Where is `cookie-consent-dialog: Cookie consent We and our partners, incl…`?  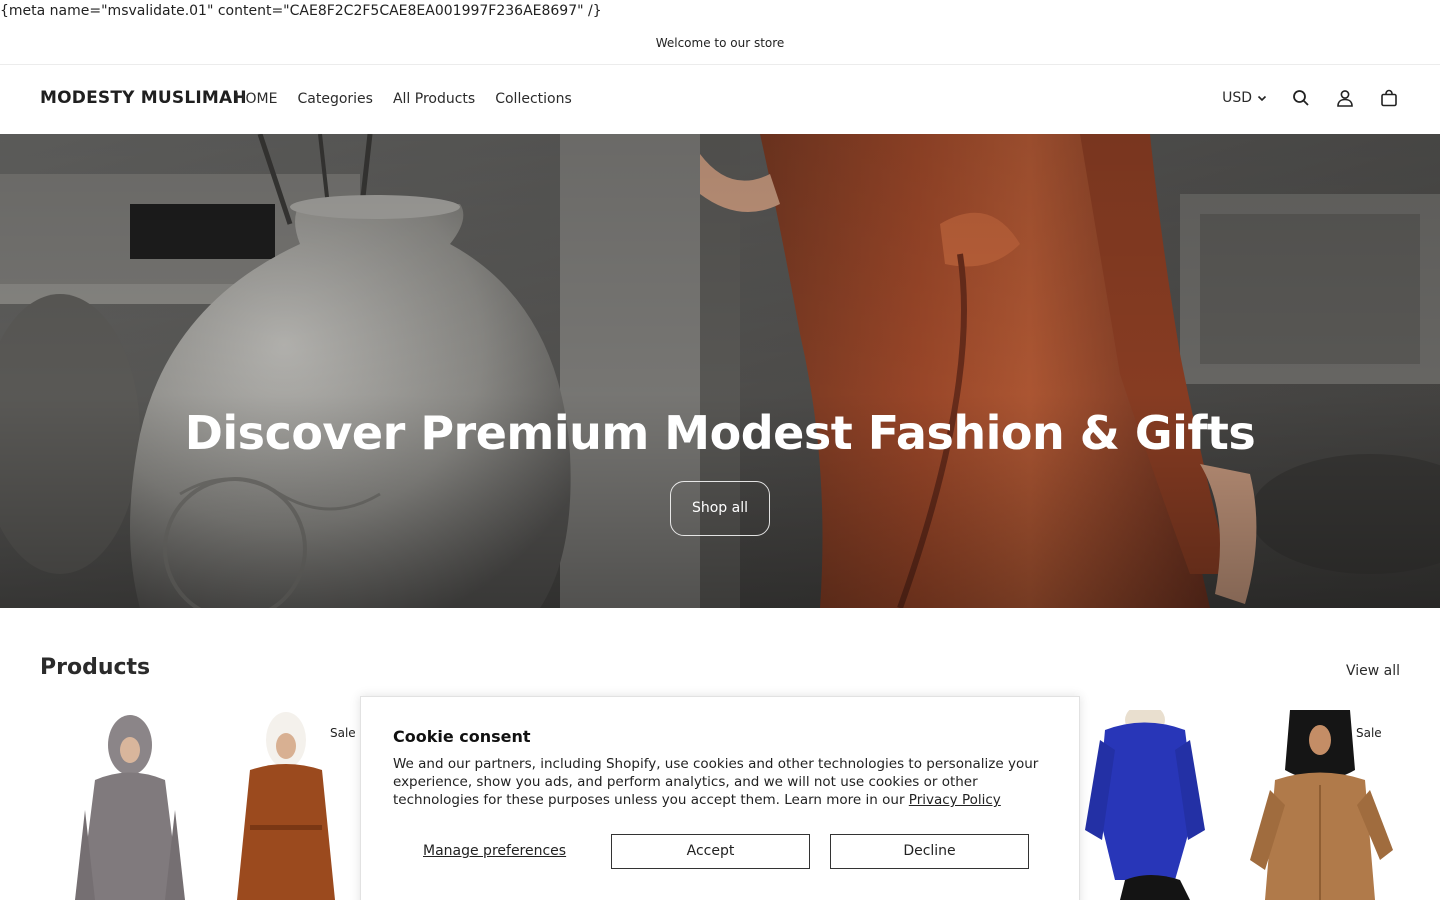
cookie-consent-dialog: Cookie consent We and our partners, incl… is located at coordinates (720, 798).